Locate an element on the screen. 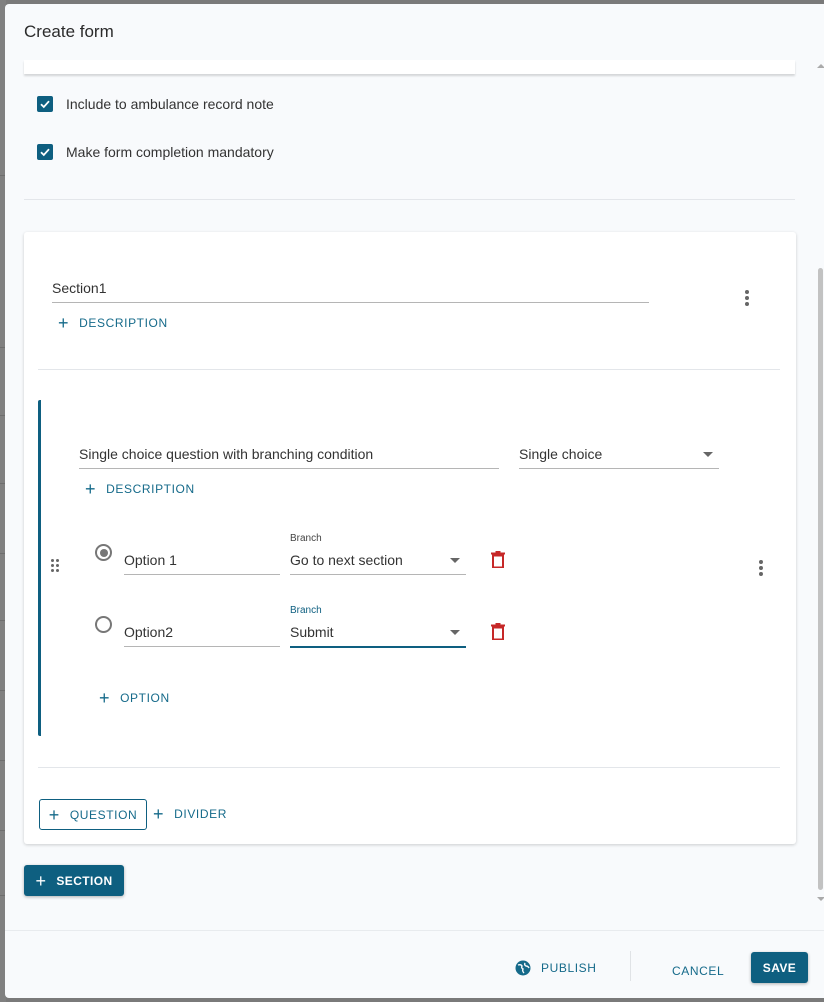 Image resolution: width=824 pixels, height=1002 pixels. cancel-button: CANCEL is located at coordinates (698, 971).